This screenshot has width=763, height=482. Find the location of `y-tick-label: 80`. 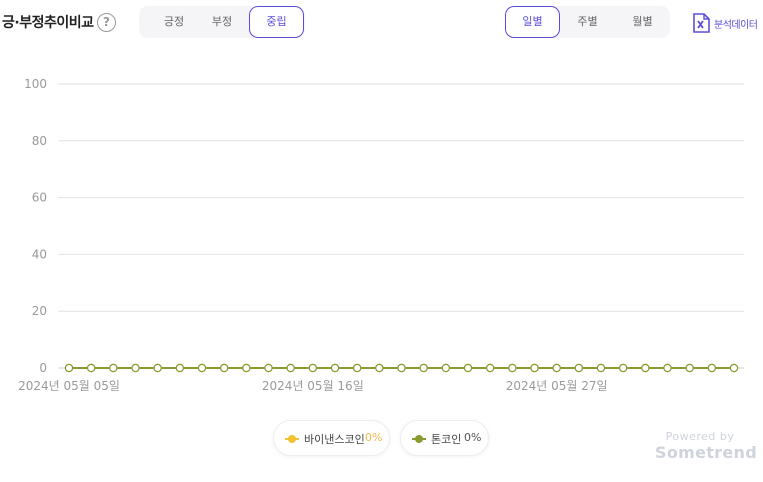

y-tick-label: 80 is located at coordinates (39, 141).